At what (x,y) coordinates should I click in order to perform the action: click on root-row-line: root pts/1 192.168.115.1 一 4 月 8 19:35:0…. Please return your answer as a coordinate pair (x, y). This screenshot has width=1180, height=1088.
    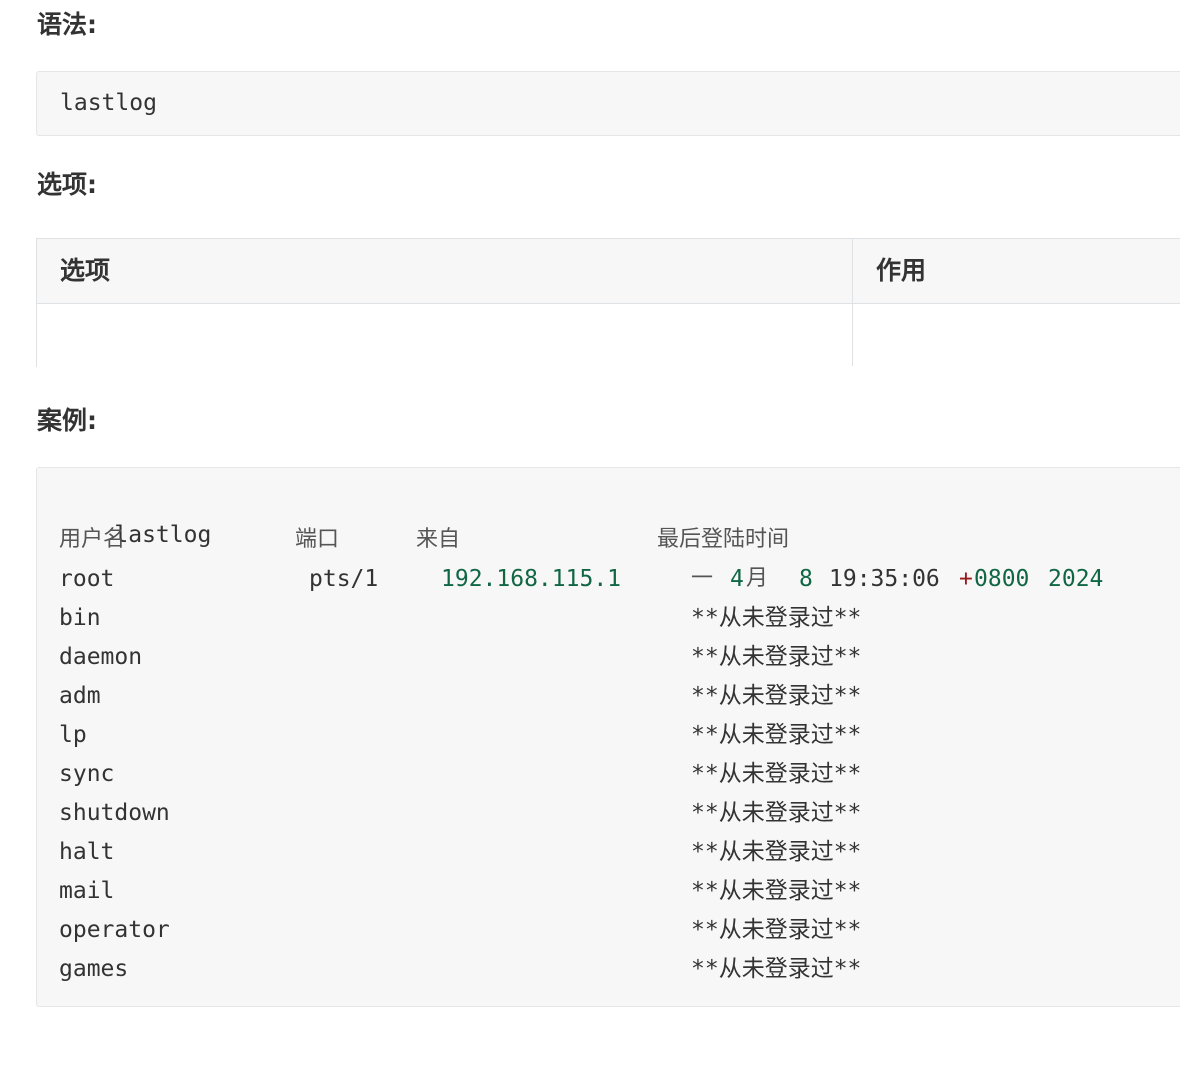
    Looking at the image, I should click on (609, 579).